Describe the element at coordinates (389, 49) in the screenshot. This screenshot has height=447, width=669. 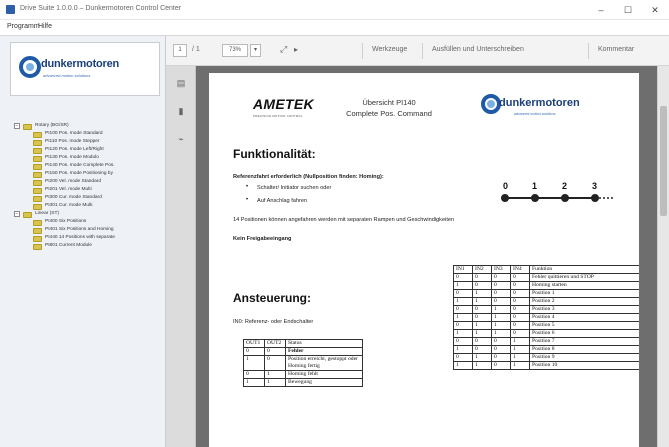
I see `tools-button: Werkzeuge` at that location.